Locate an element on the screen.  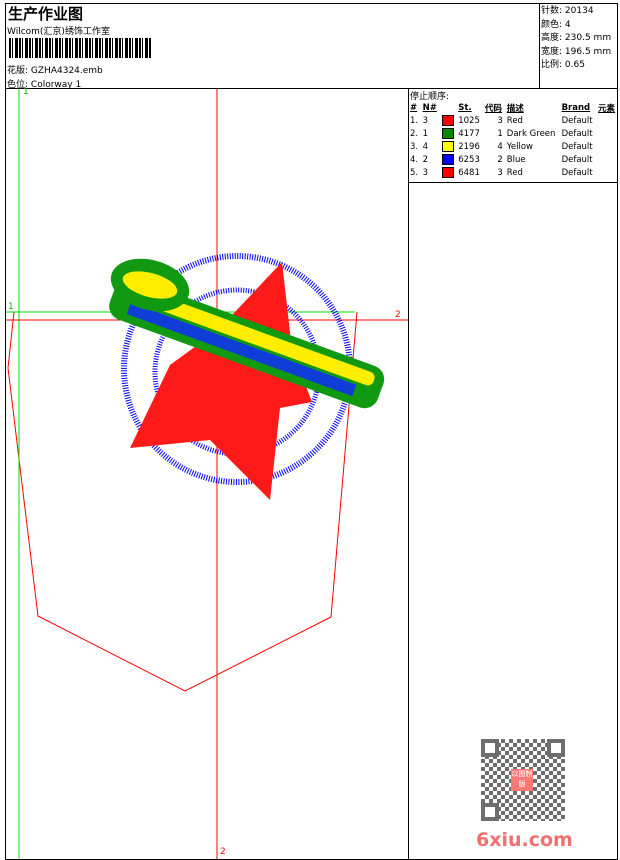
watermark-logo: 6xiu.com is located at coordinates (524, 840).